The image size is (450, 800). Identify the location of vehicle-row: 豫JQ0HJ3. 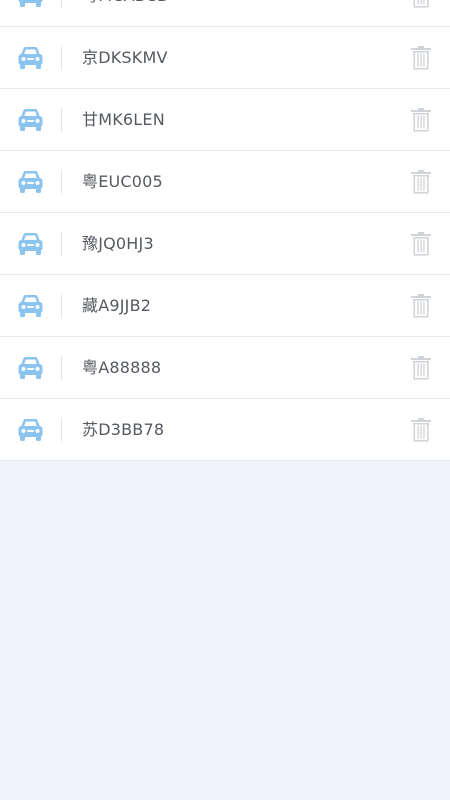
(225, 244).